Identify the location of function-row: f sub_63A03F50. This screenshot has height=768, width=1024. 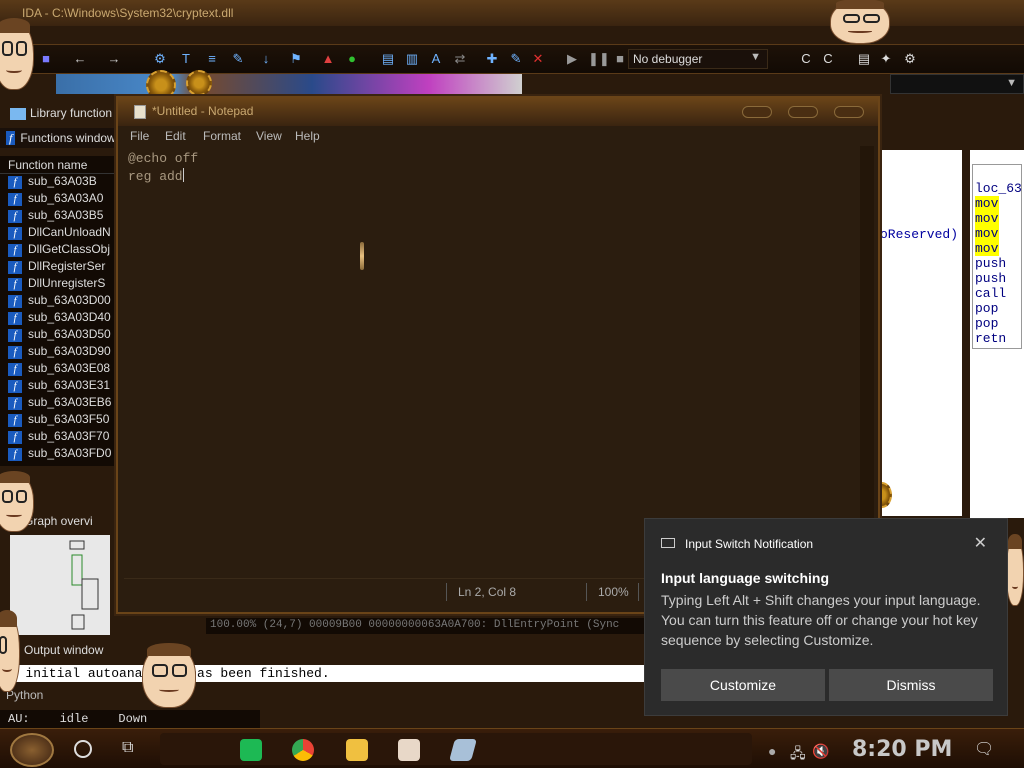
(58, 420).